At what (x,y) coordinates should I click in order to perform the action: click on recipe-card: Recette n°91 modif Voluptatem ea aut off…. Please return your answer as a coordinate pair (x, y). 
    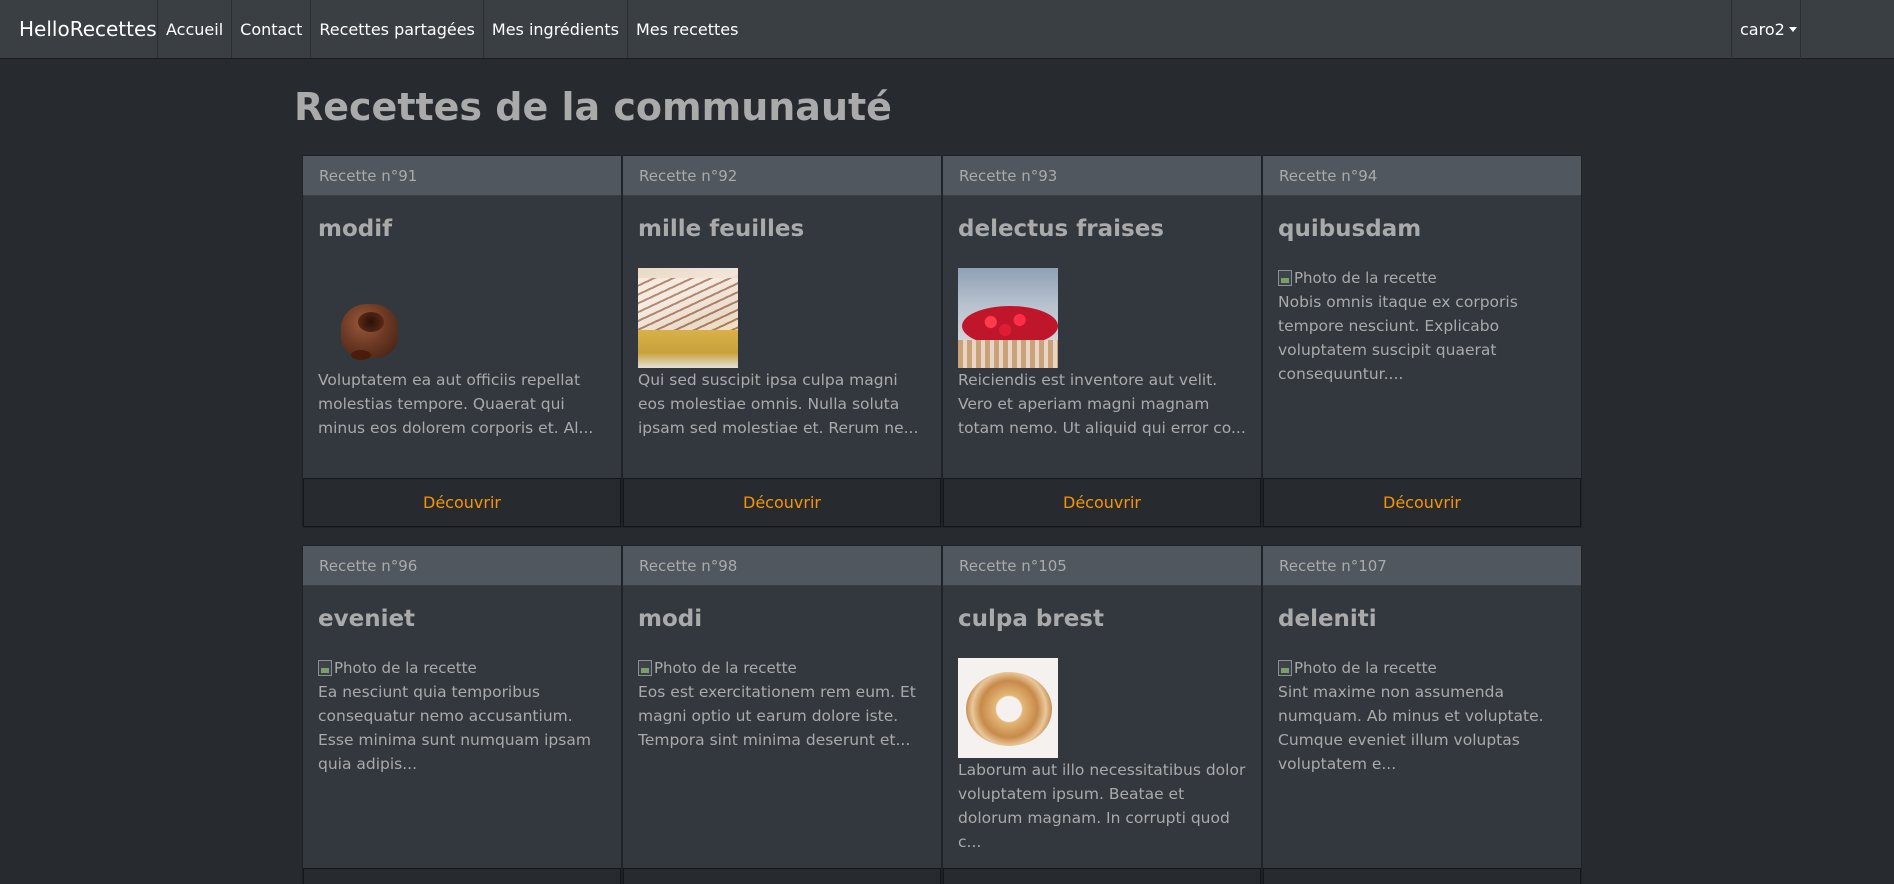
    Looking at the image, I should click on (462, 341).